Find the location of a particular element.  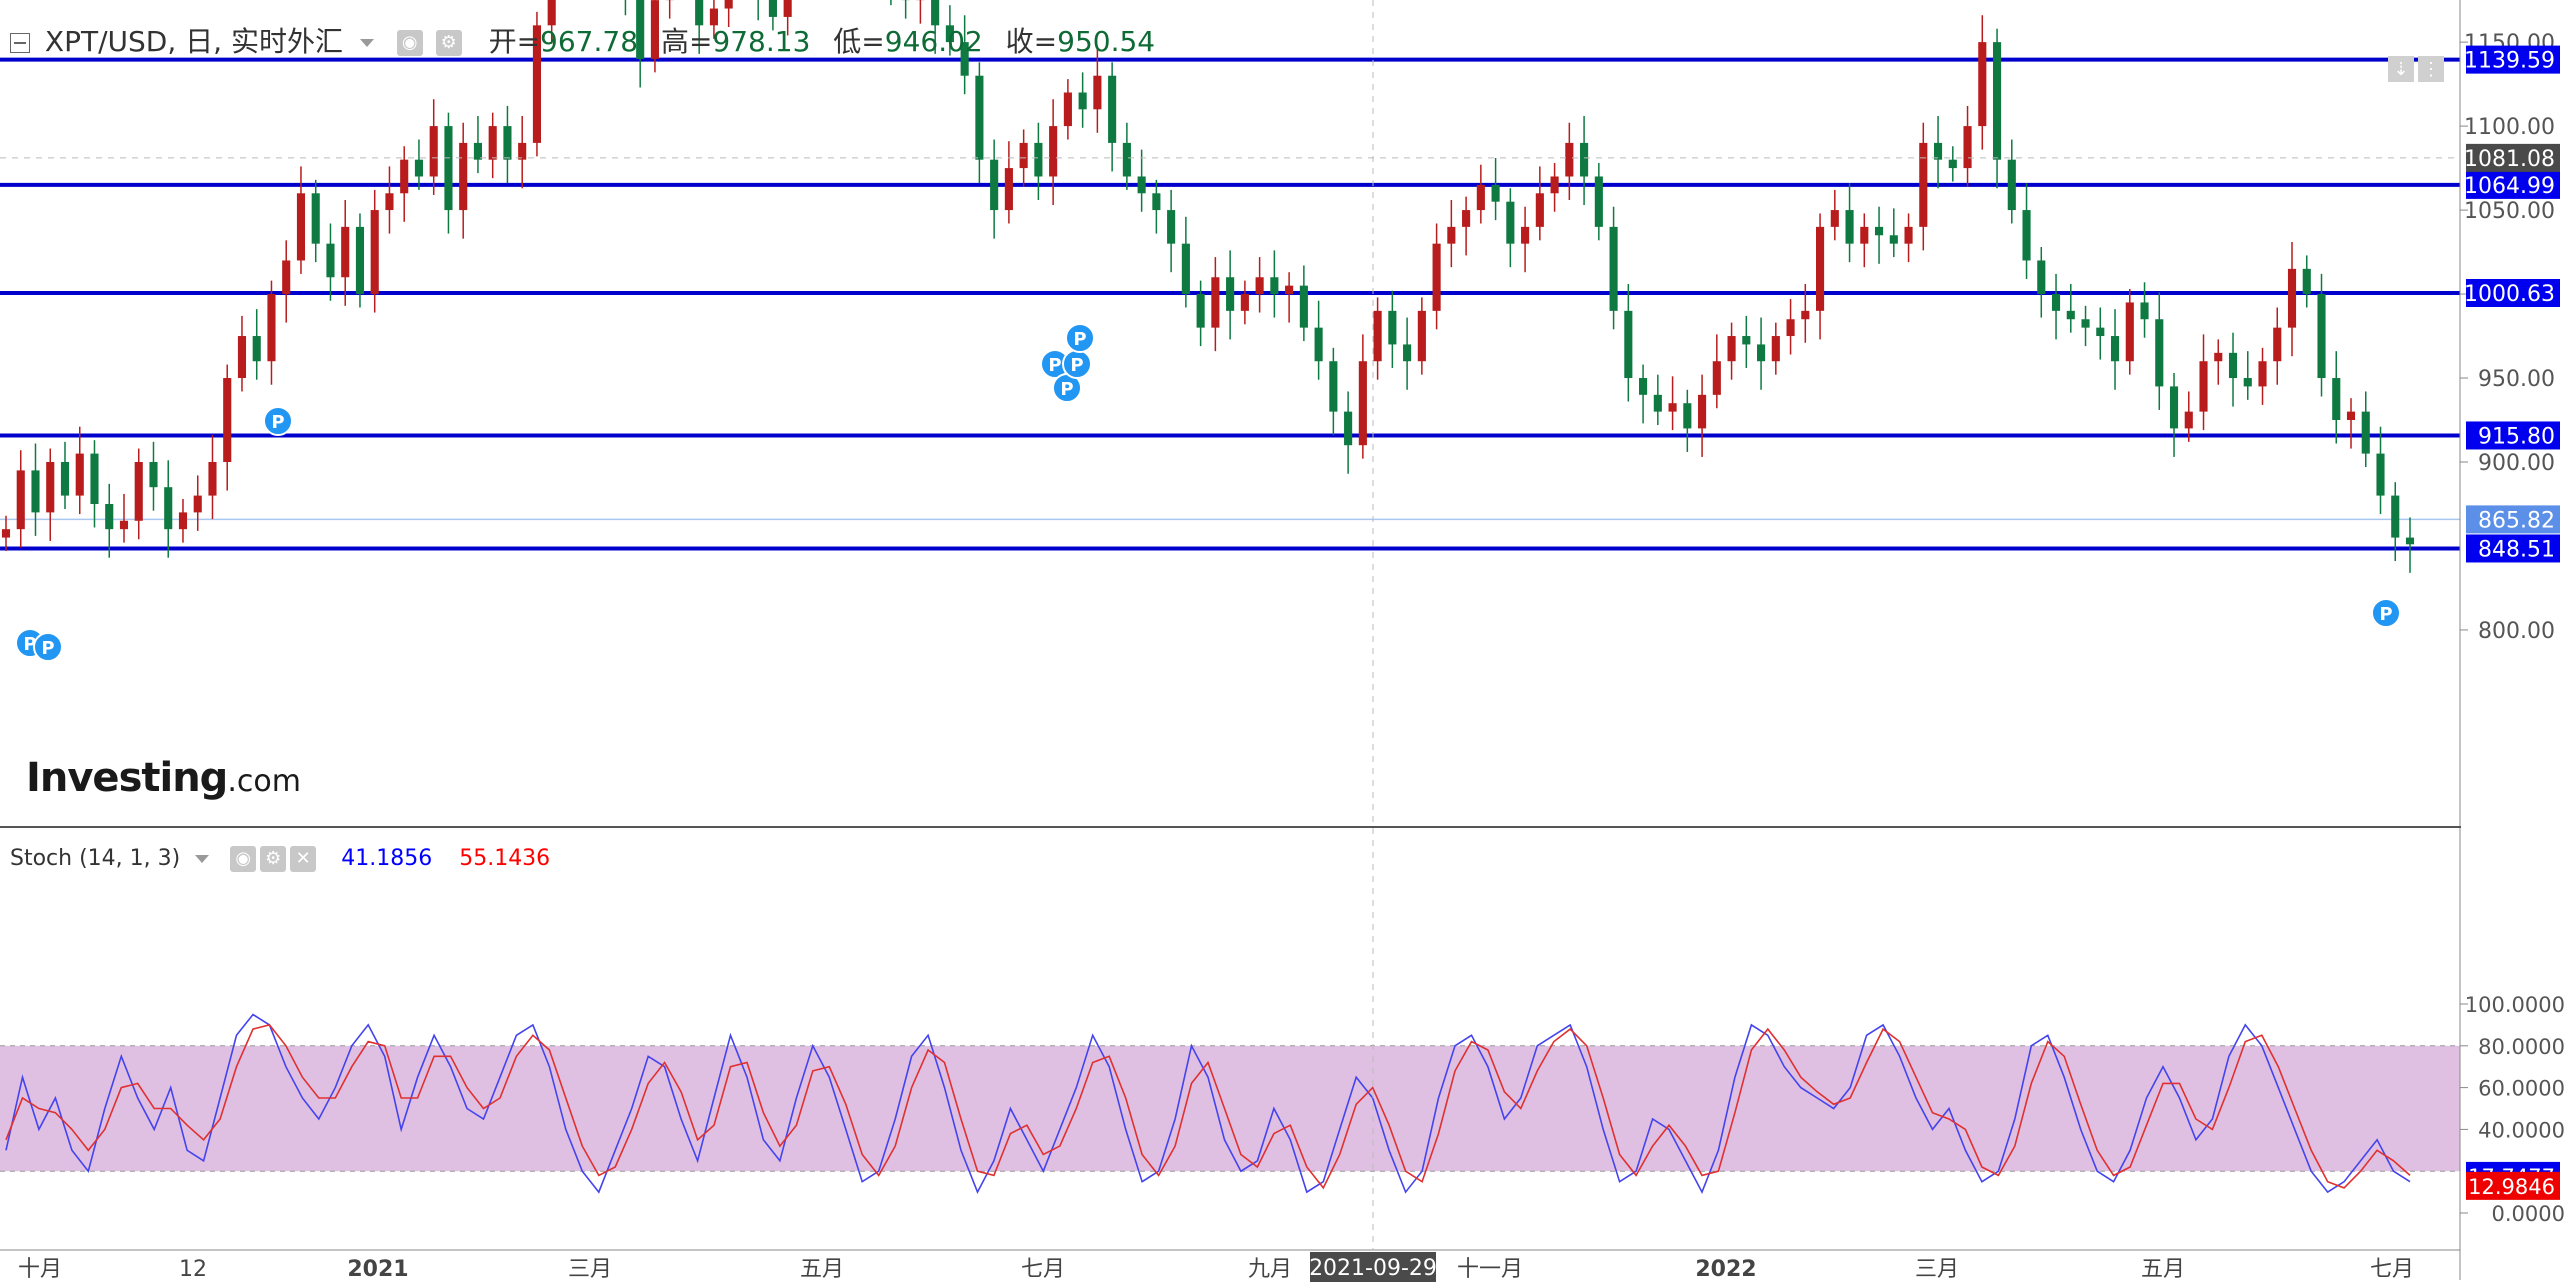

stoch-d-value: 55.1436 is located at coordinates (505, 858).